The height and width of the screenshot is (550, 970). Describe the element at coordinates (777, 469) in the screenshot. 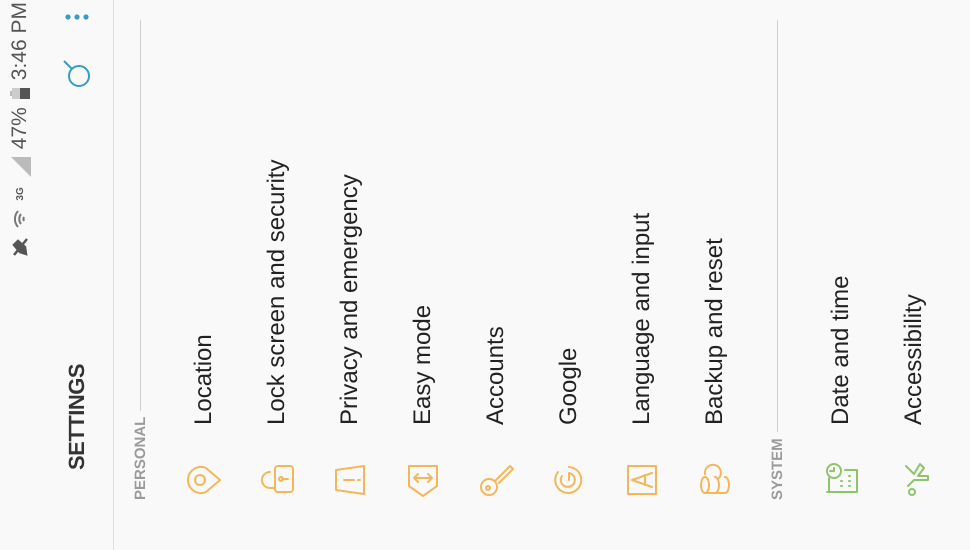

I see `section-header: SYSTEM` at that location.